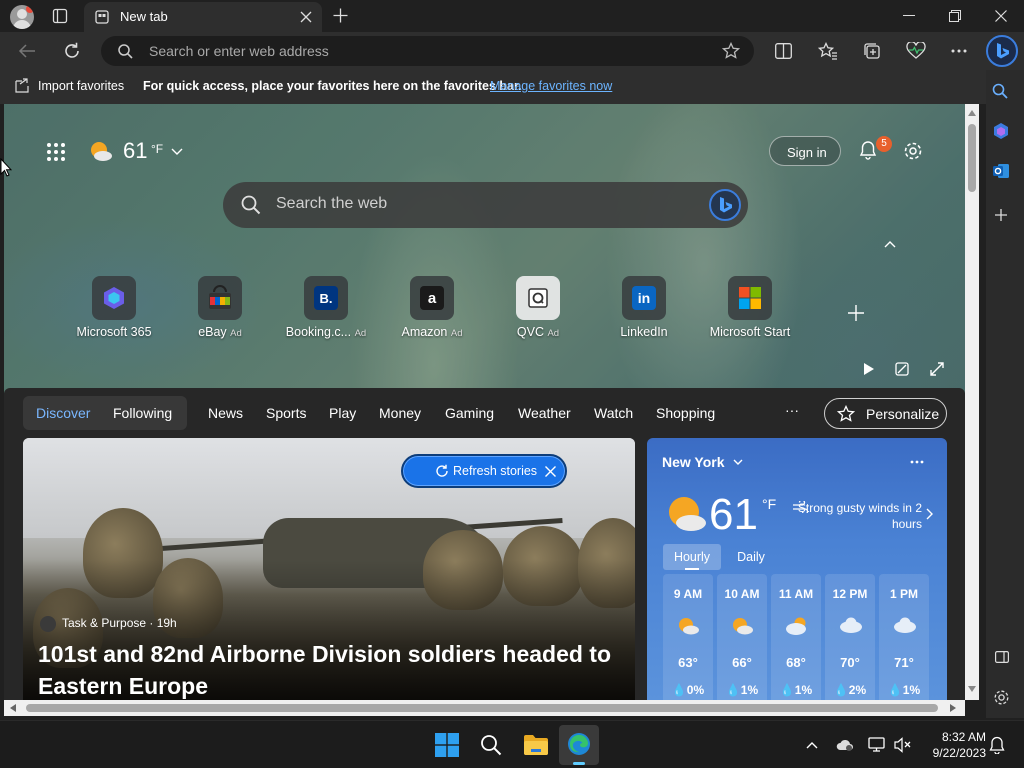 The height and width of the screenshot is (768, 1024). Describe the element at coordinates (22, 17) in the screenshot. I see `profile-avatar` at that location.